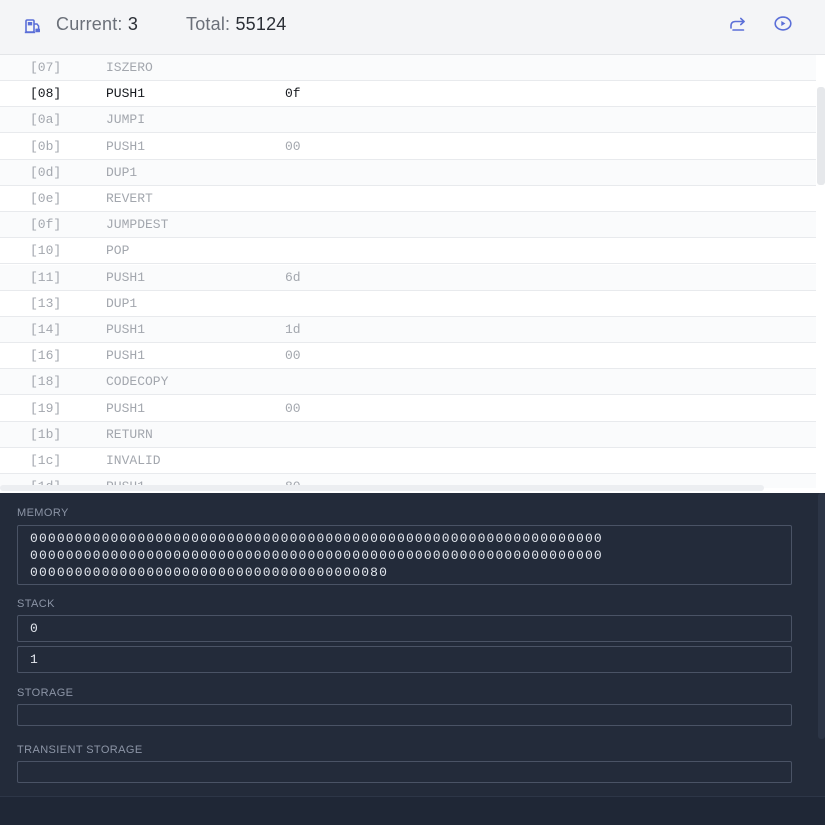 The width and height of the screenshot is (825, 825). I want to click on instruction-opcode: JUMPDEST, so click(137, 224).